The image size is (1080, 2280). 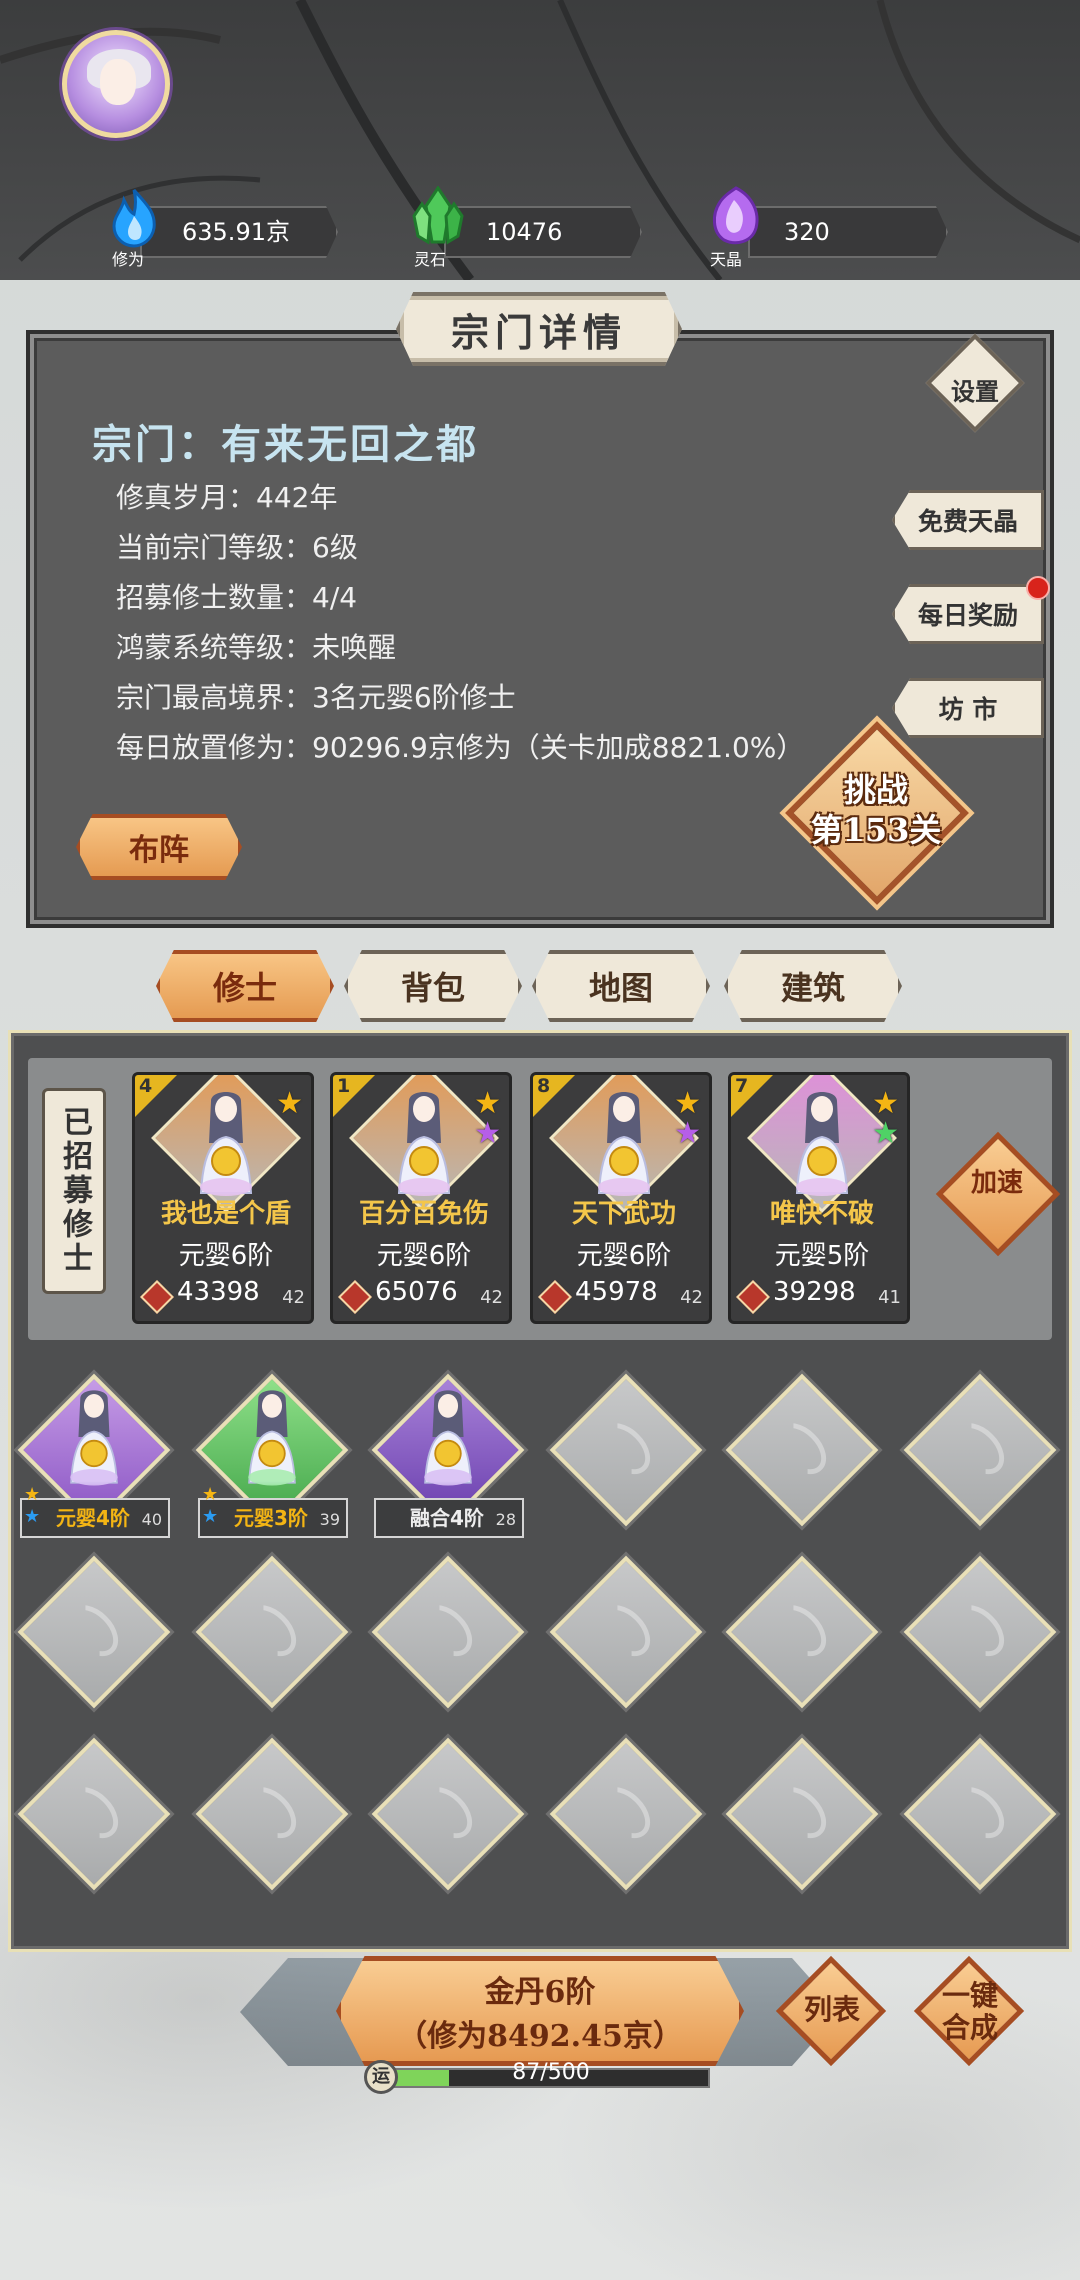 What do you see at coordinates (875, 790) in the screenshot?
I see `challenge-line1: 挑战` at bounding box center [875, 790].